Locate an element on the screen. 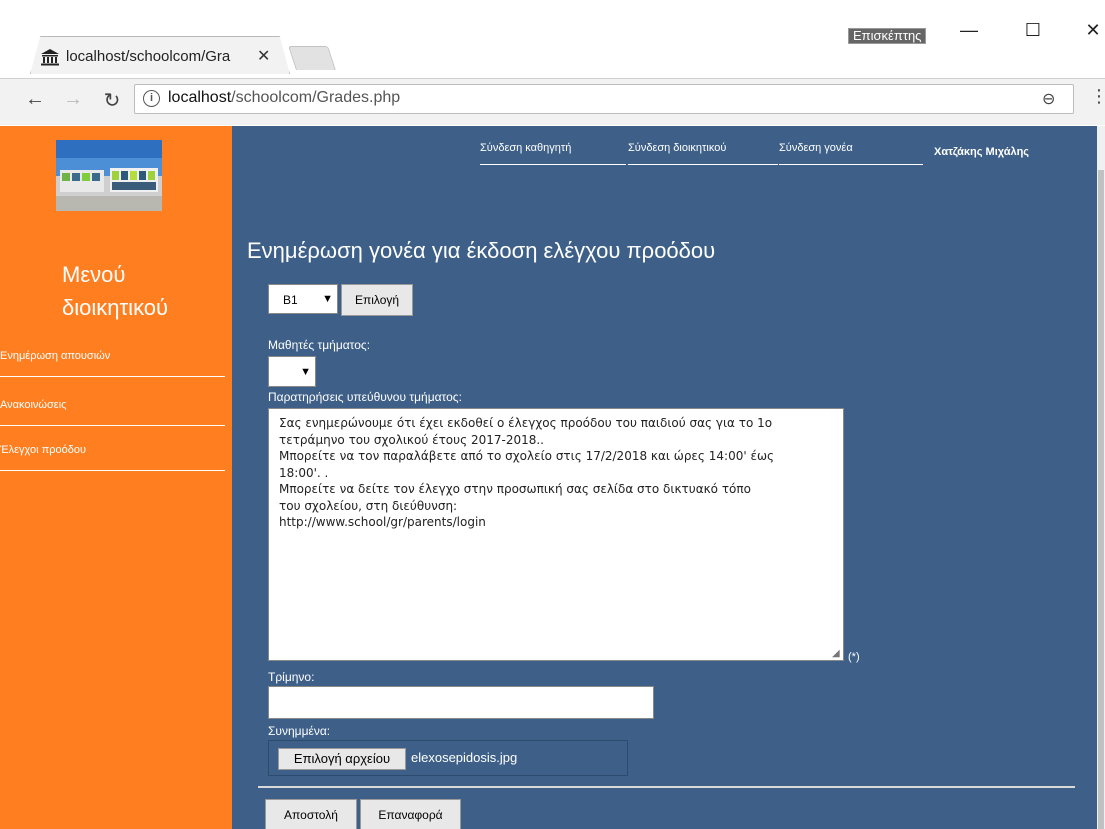 The height and width of the screenshot is (829, 1105). attachments-label: Συνημμένα: is located at coordinates (299, 731).